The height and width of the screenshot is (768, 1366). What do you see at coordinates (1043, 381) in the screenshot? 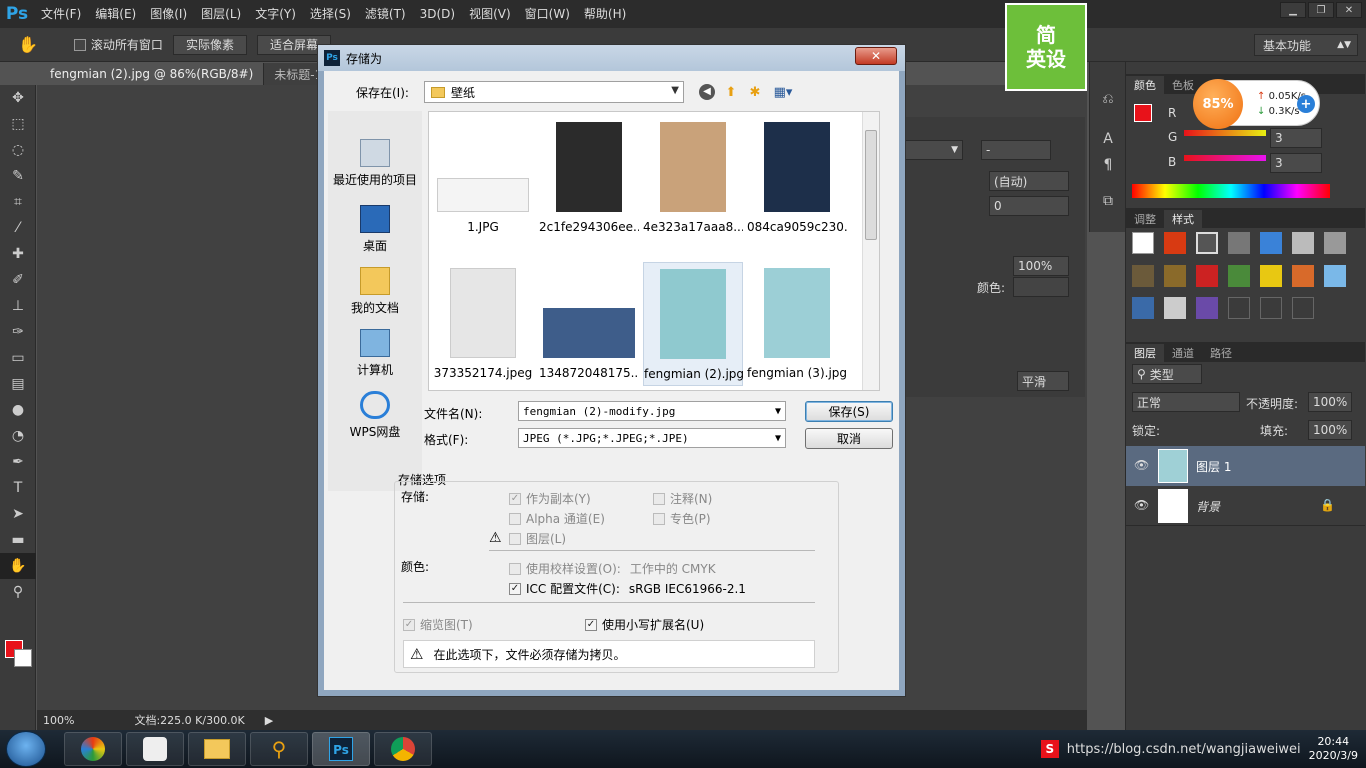
I see `anti-alias-select: 平滑` at bounding box center [1043, 381].